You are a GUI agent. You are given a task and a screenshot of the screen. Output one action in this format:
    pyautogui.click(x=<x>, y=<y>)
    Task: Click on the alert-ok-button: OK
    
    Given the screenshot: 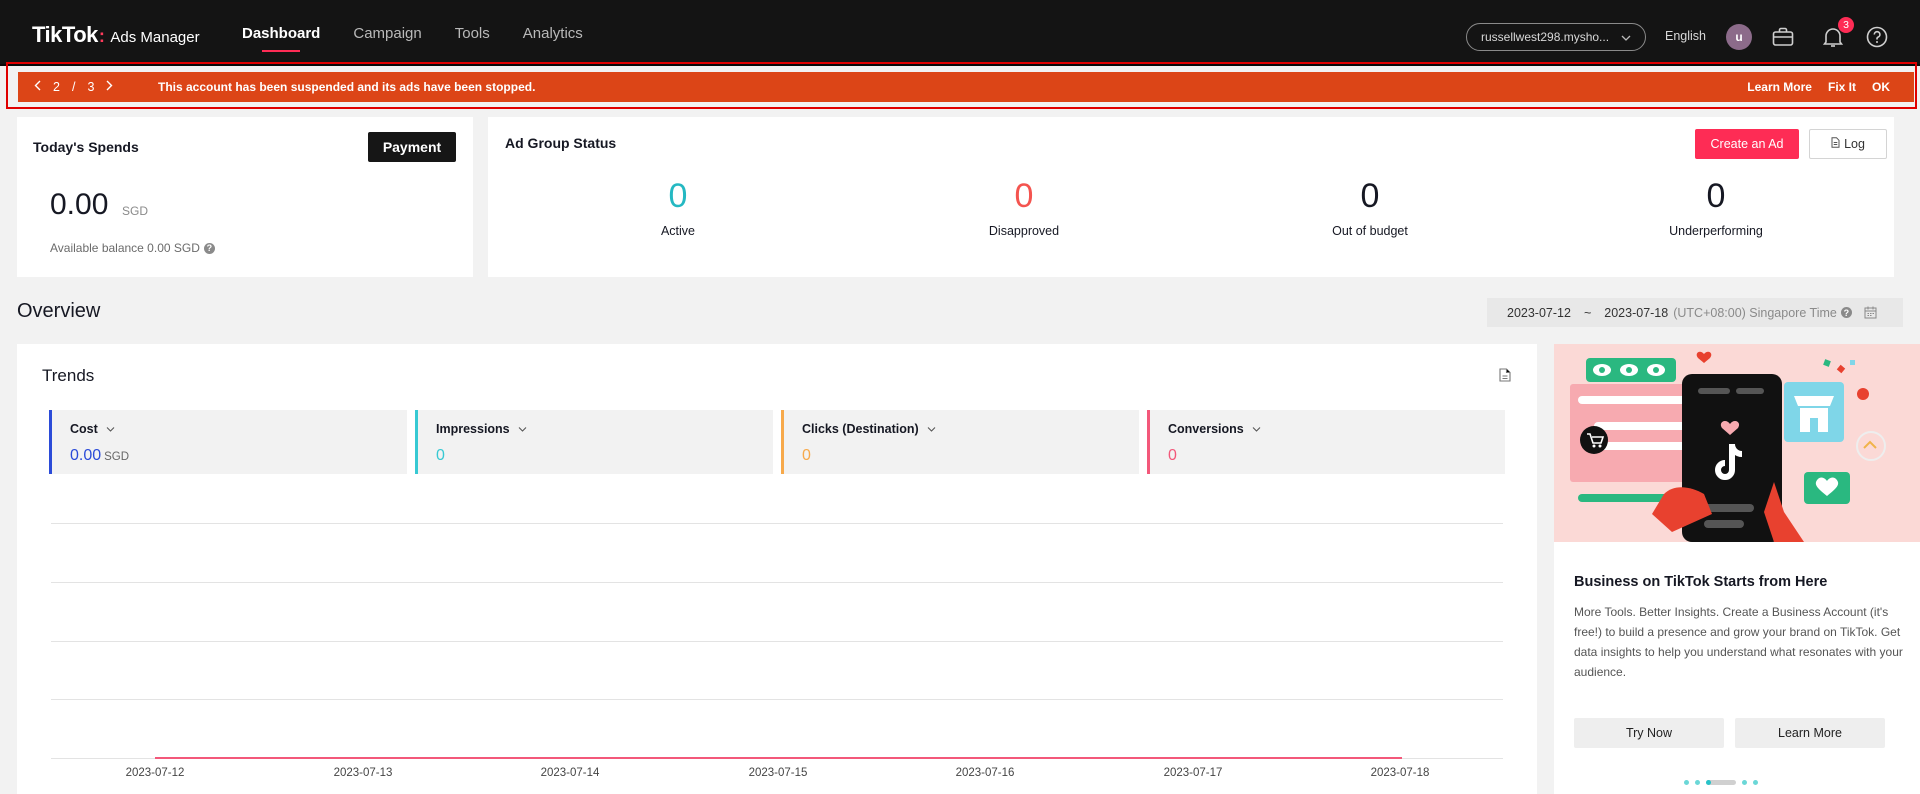 What is the action you would take?
    pyautogui.click(x=1881, y=87)
    